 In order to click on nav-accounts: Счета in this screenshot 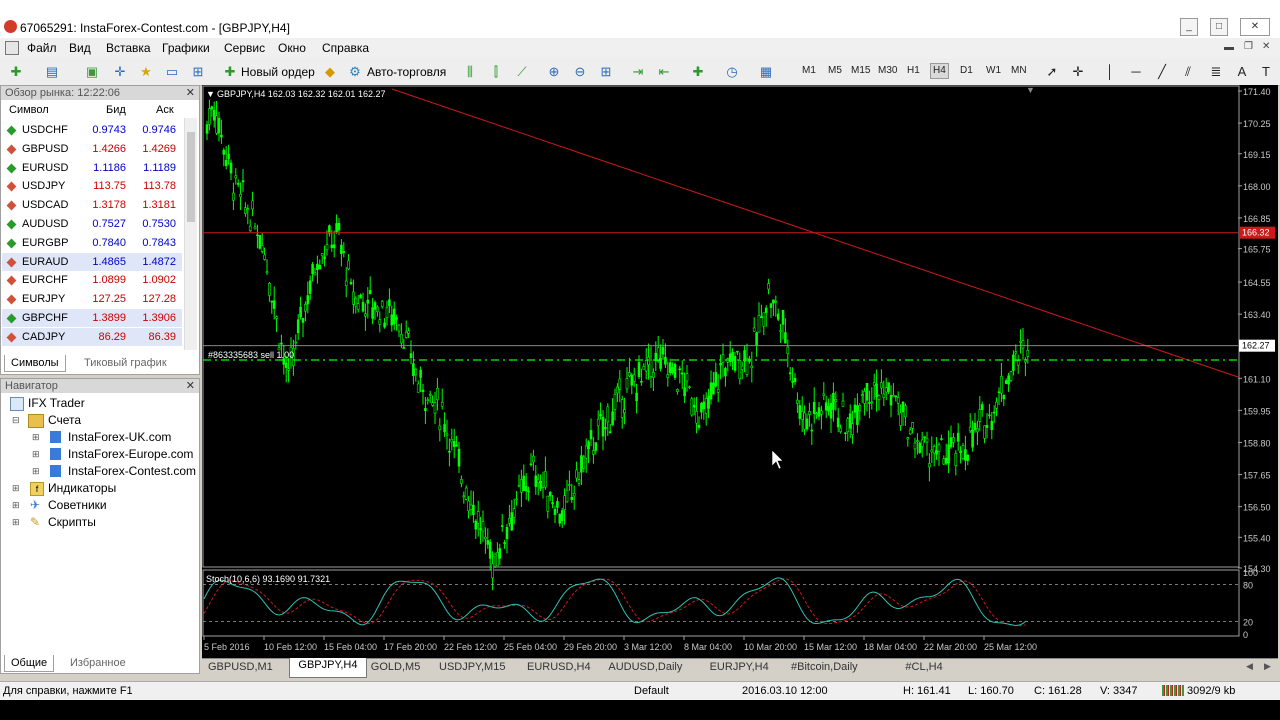, I will do `click(64, 420)`.